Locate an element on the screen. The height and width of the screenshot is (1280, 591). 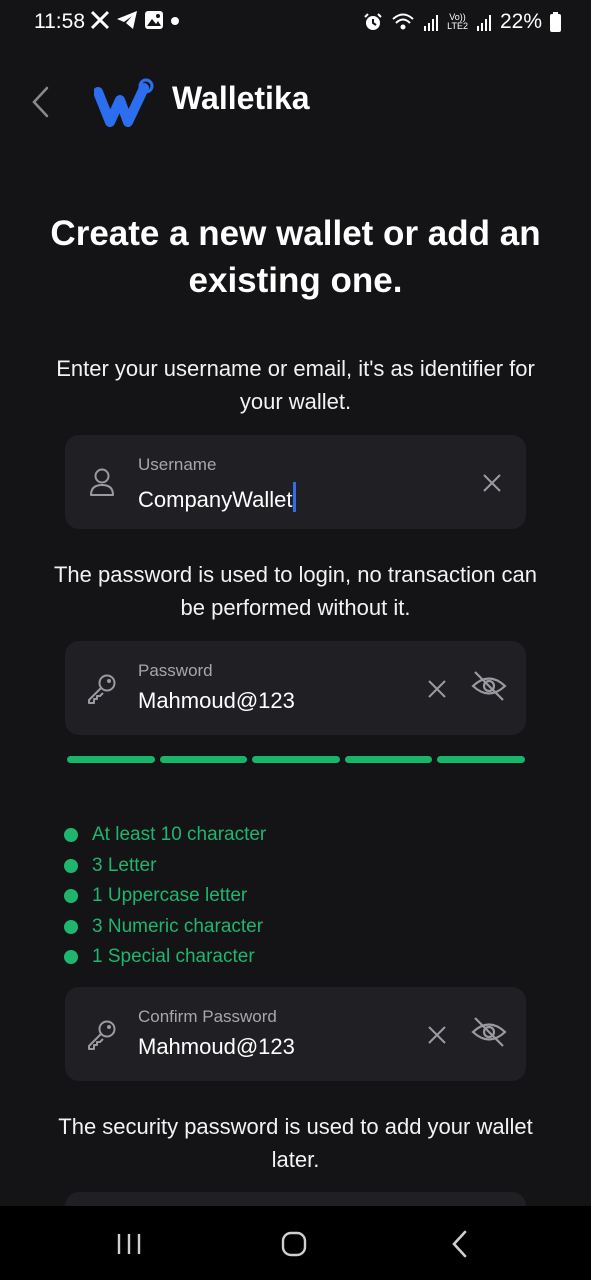
battery-percent: 22% is located at coordinates (520, 21).